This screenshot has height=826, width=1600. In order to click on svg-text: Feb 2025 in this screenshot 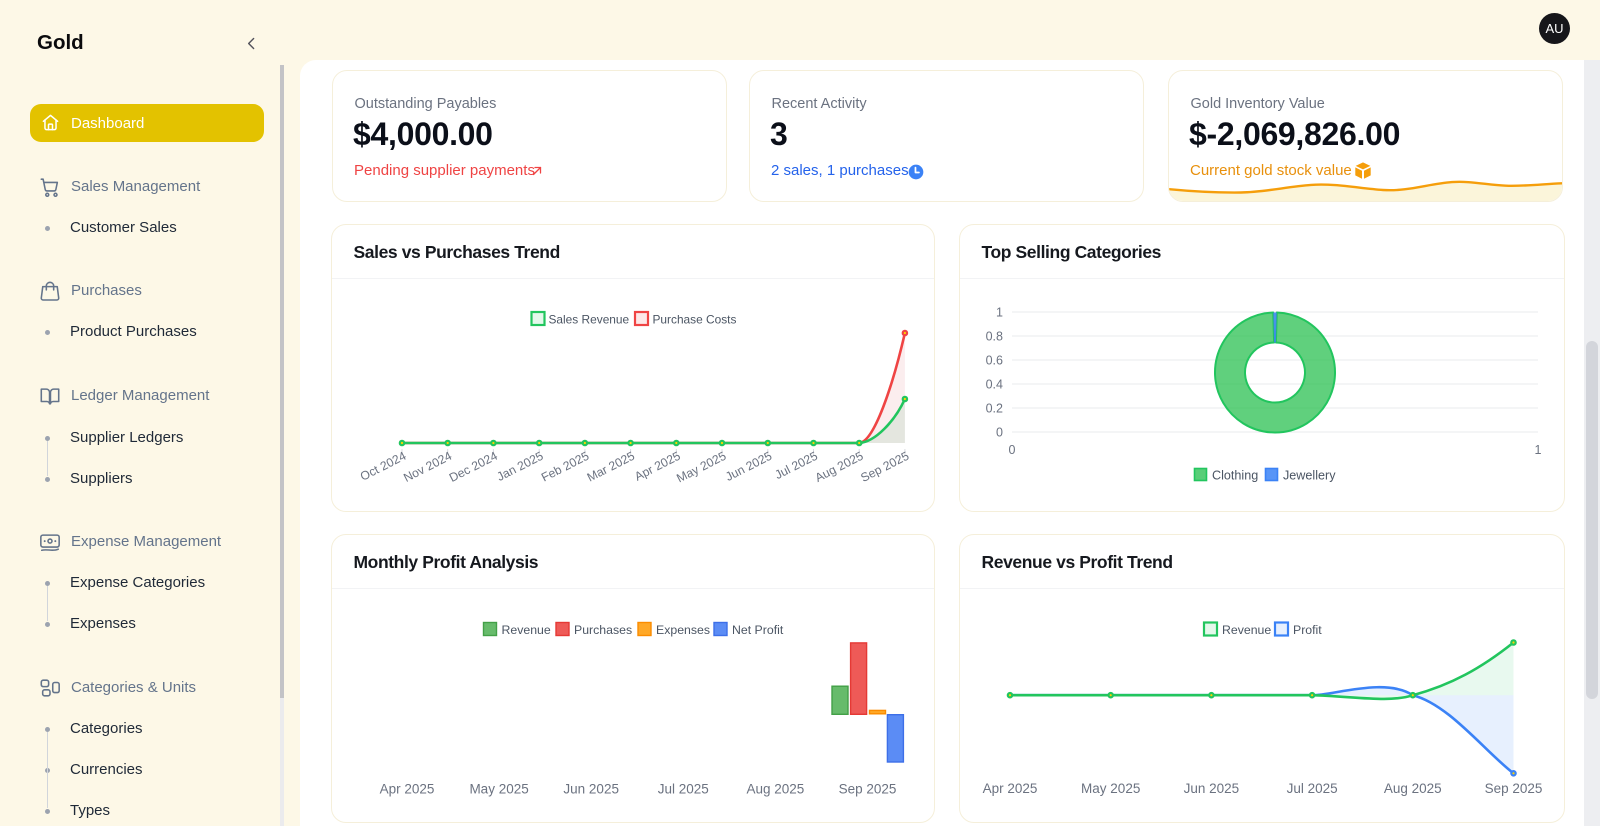, I will do `click(565, 467)`.